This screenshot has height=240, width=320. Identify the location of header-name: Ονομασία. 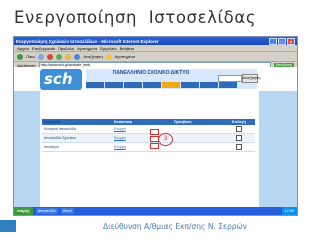
(52, 122).